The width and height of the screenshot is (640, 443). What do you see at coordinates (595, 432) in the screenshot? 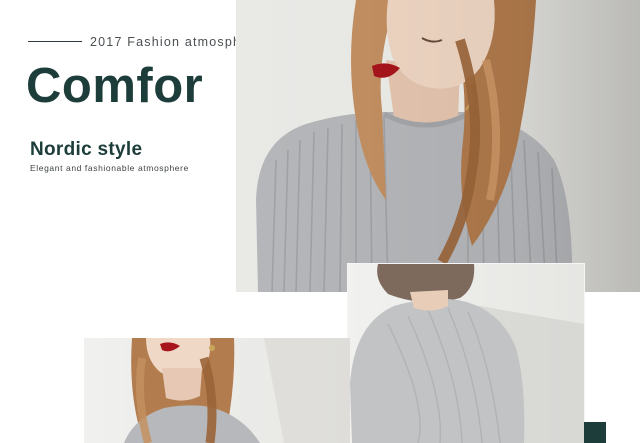
I see `corner-accent-square` at bounding box center [595, 432].